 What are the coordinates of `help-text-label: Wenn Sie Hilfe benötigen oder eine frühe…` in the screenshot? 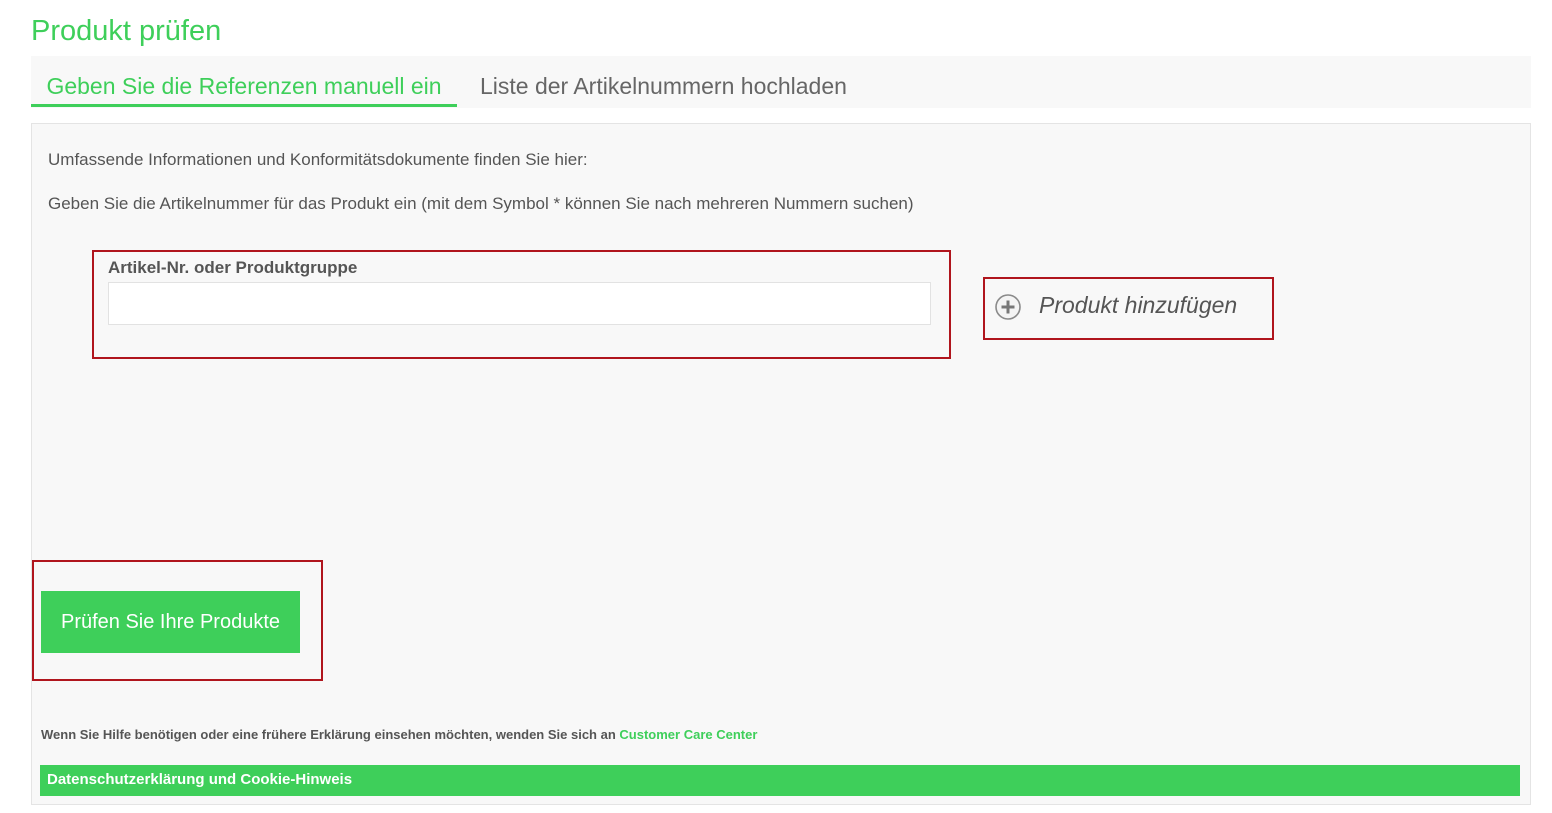 It's located at (328, 734).